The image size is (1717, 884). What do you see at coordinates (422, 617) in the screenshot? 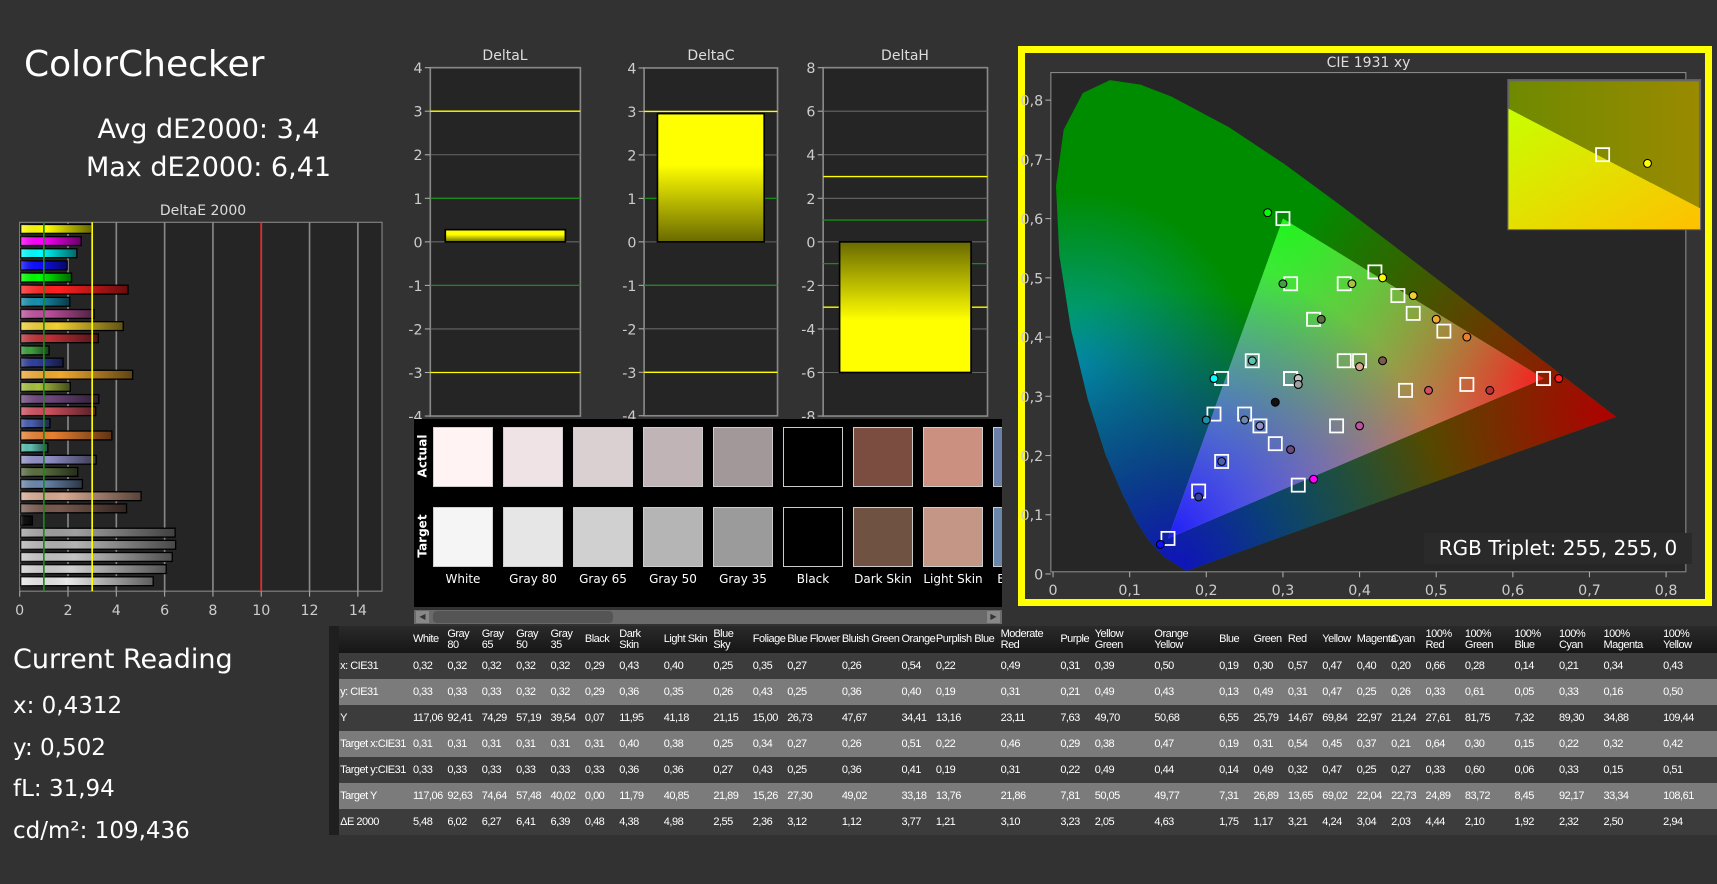
I see `scroll-left-arrow-icon: ◀` at bounding box center [422, 617].